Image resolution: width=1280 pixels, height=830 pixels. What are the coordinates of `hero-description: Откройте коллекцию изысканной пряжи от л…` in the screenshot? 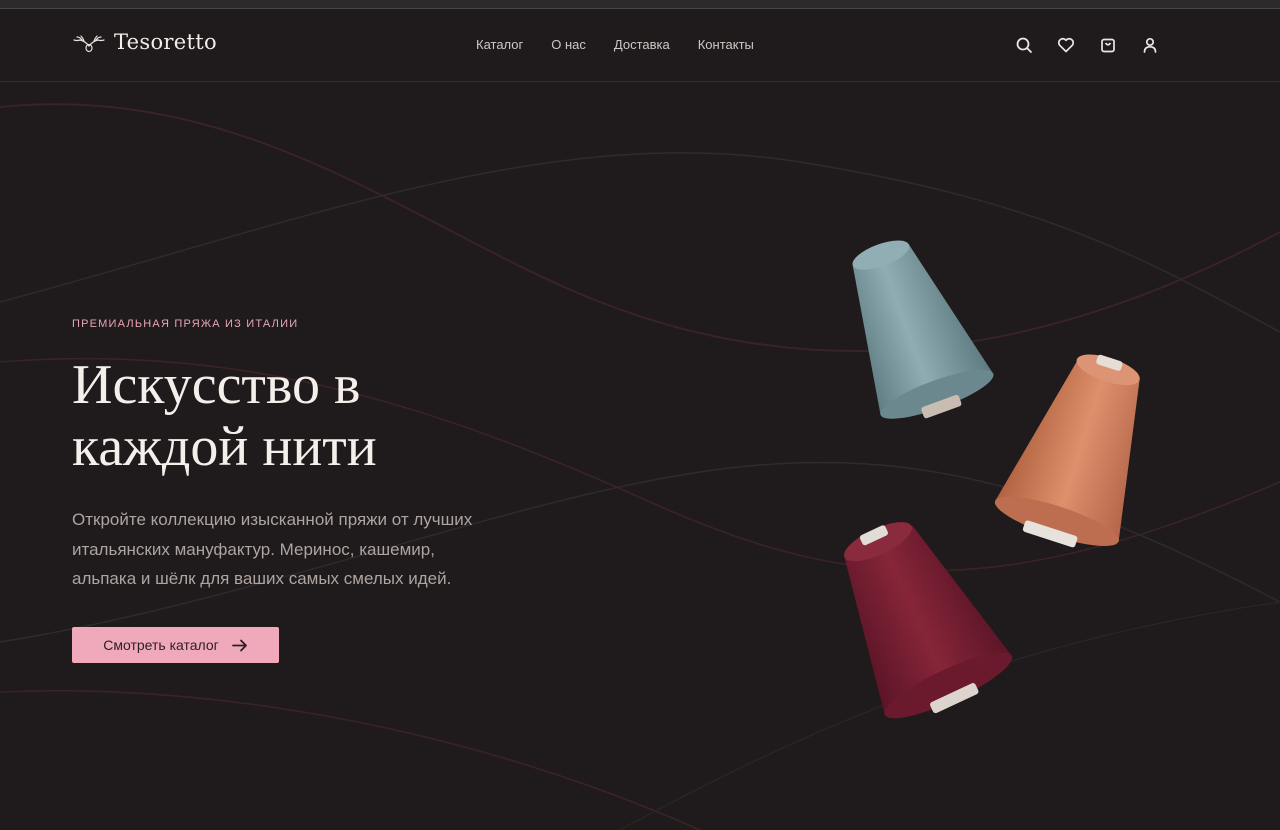 It's located at (307, 549).